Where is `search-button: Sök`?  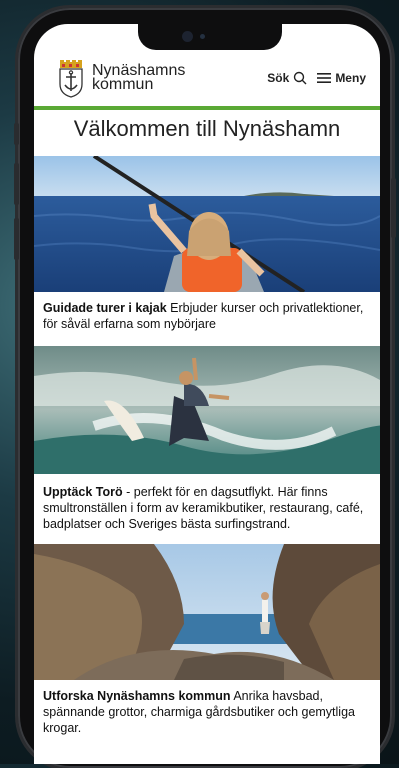 search-button: Sök is located at coordinates (287, 78).